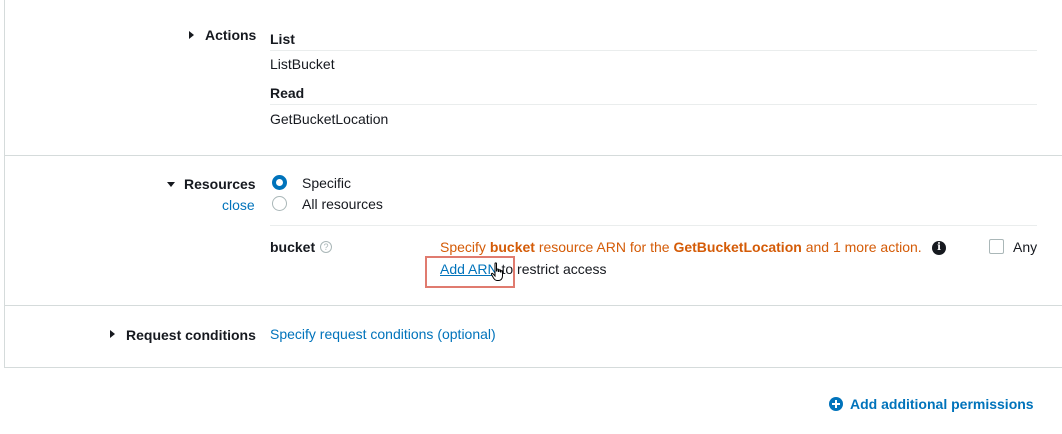  I want to click on warning-action: GetBucketLocation, so click(737, 247).